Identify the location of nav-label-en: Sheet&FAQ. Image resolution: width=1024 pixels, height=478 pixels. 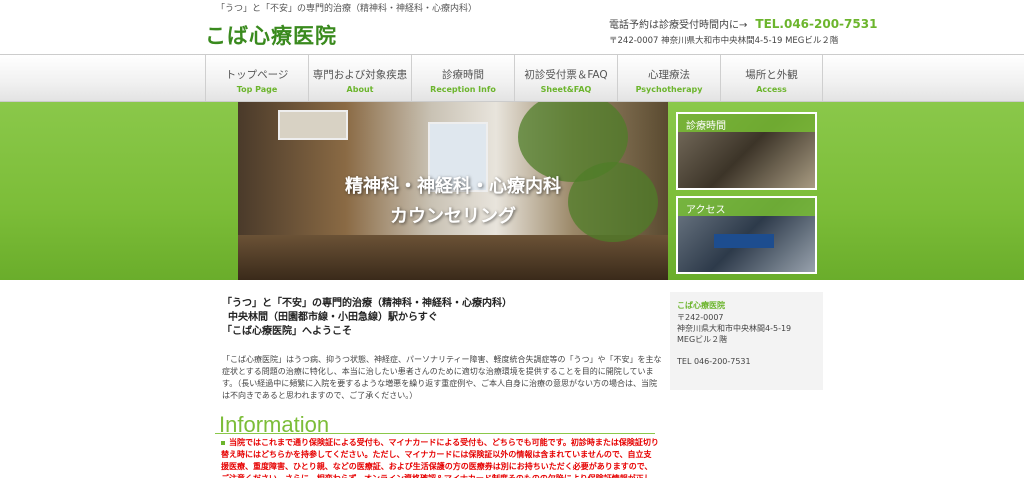
(566, 89).